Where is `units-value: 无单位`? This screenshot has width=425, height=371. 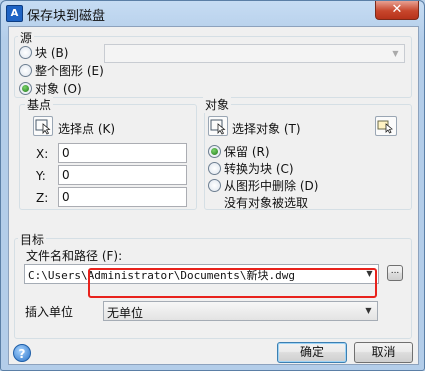 units-value: 无单位 is located at coordinates (125, 313).